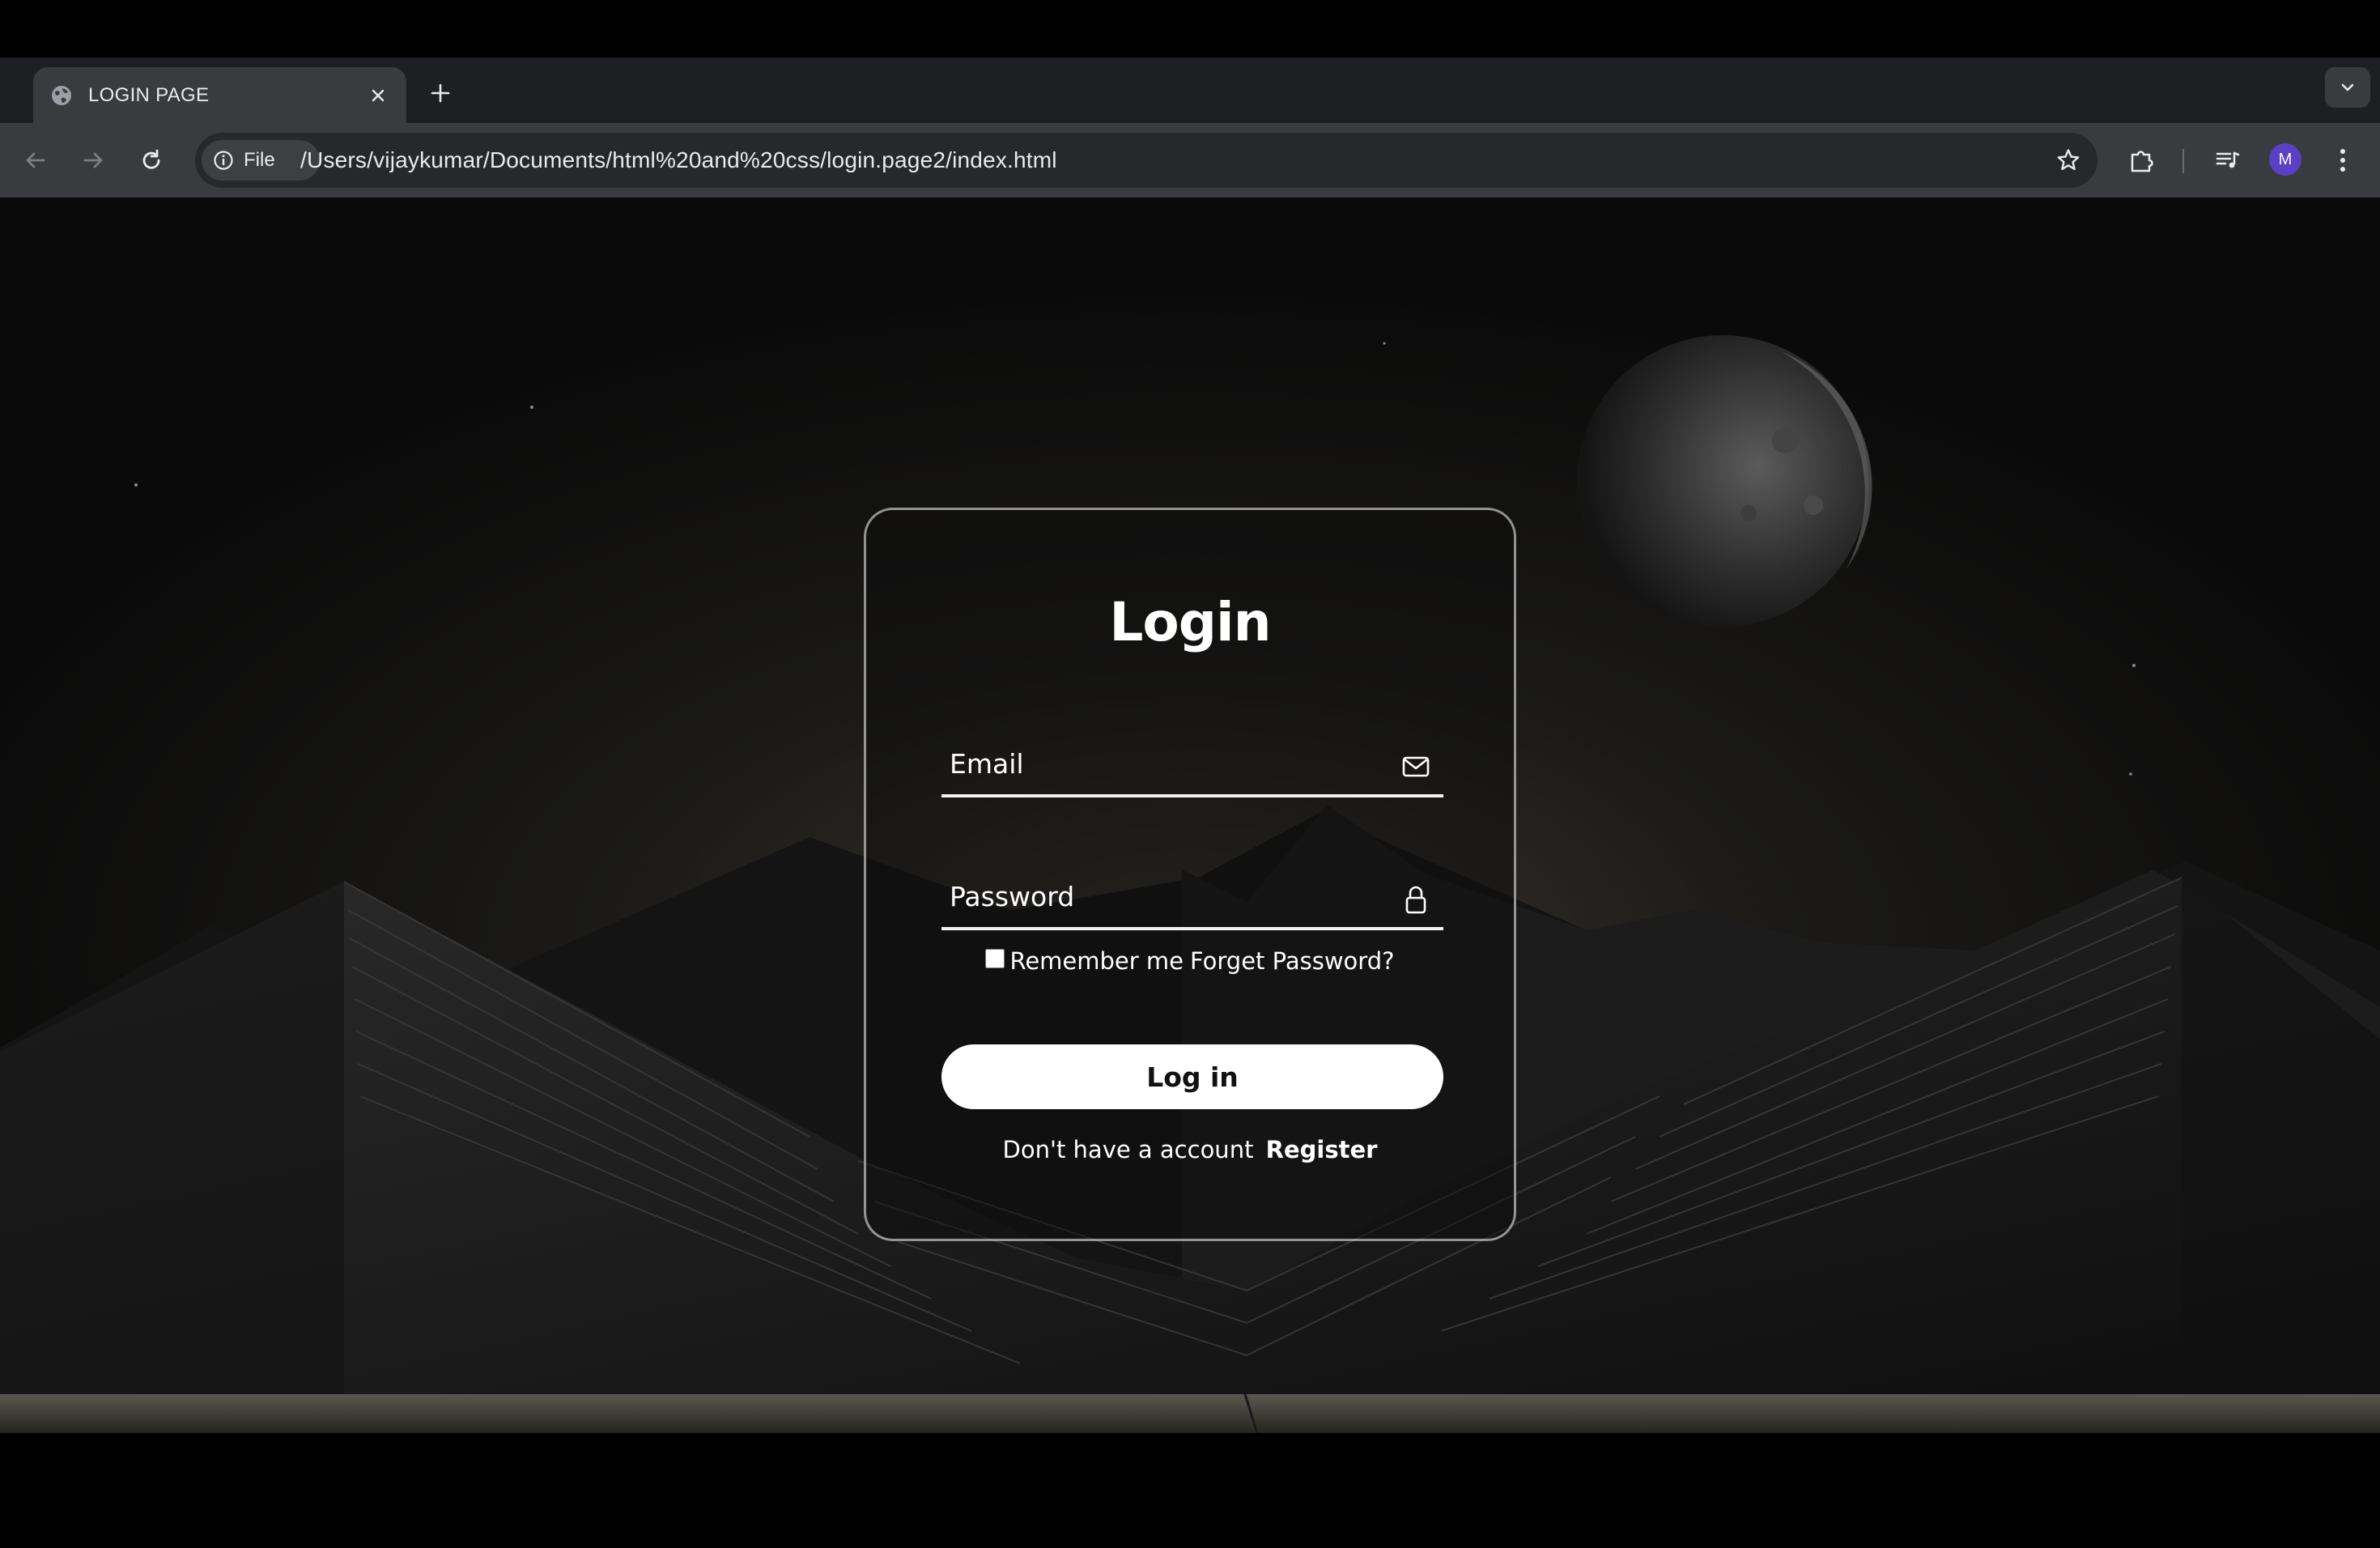  I want to click on reload-icon, so click(151, 159).